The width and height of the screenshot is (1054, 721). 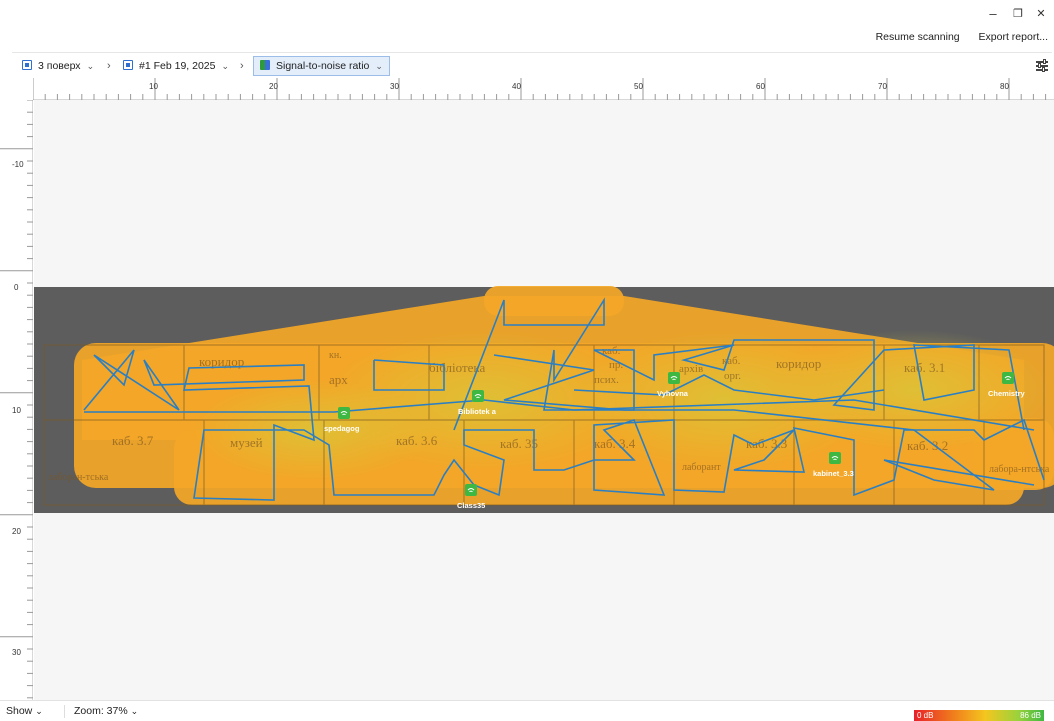 What do you see at coordinates (153, 86) in the screenshot?
I see `x-tick-label: 10` at bounding box center [153, 86].